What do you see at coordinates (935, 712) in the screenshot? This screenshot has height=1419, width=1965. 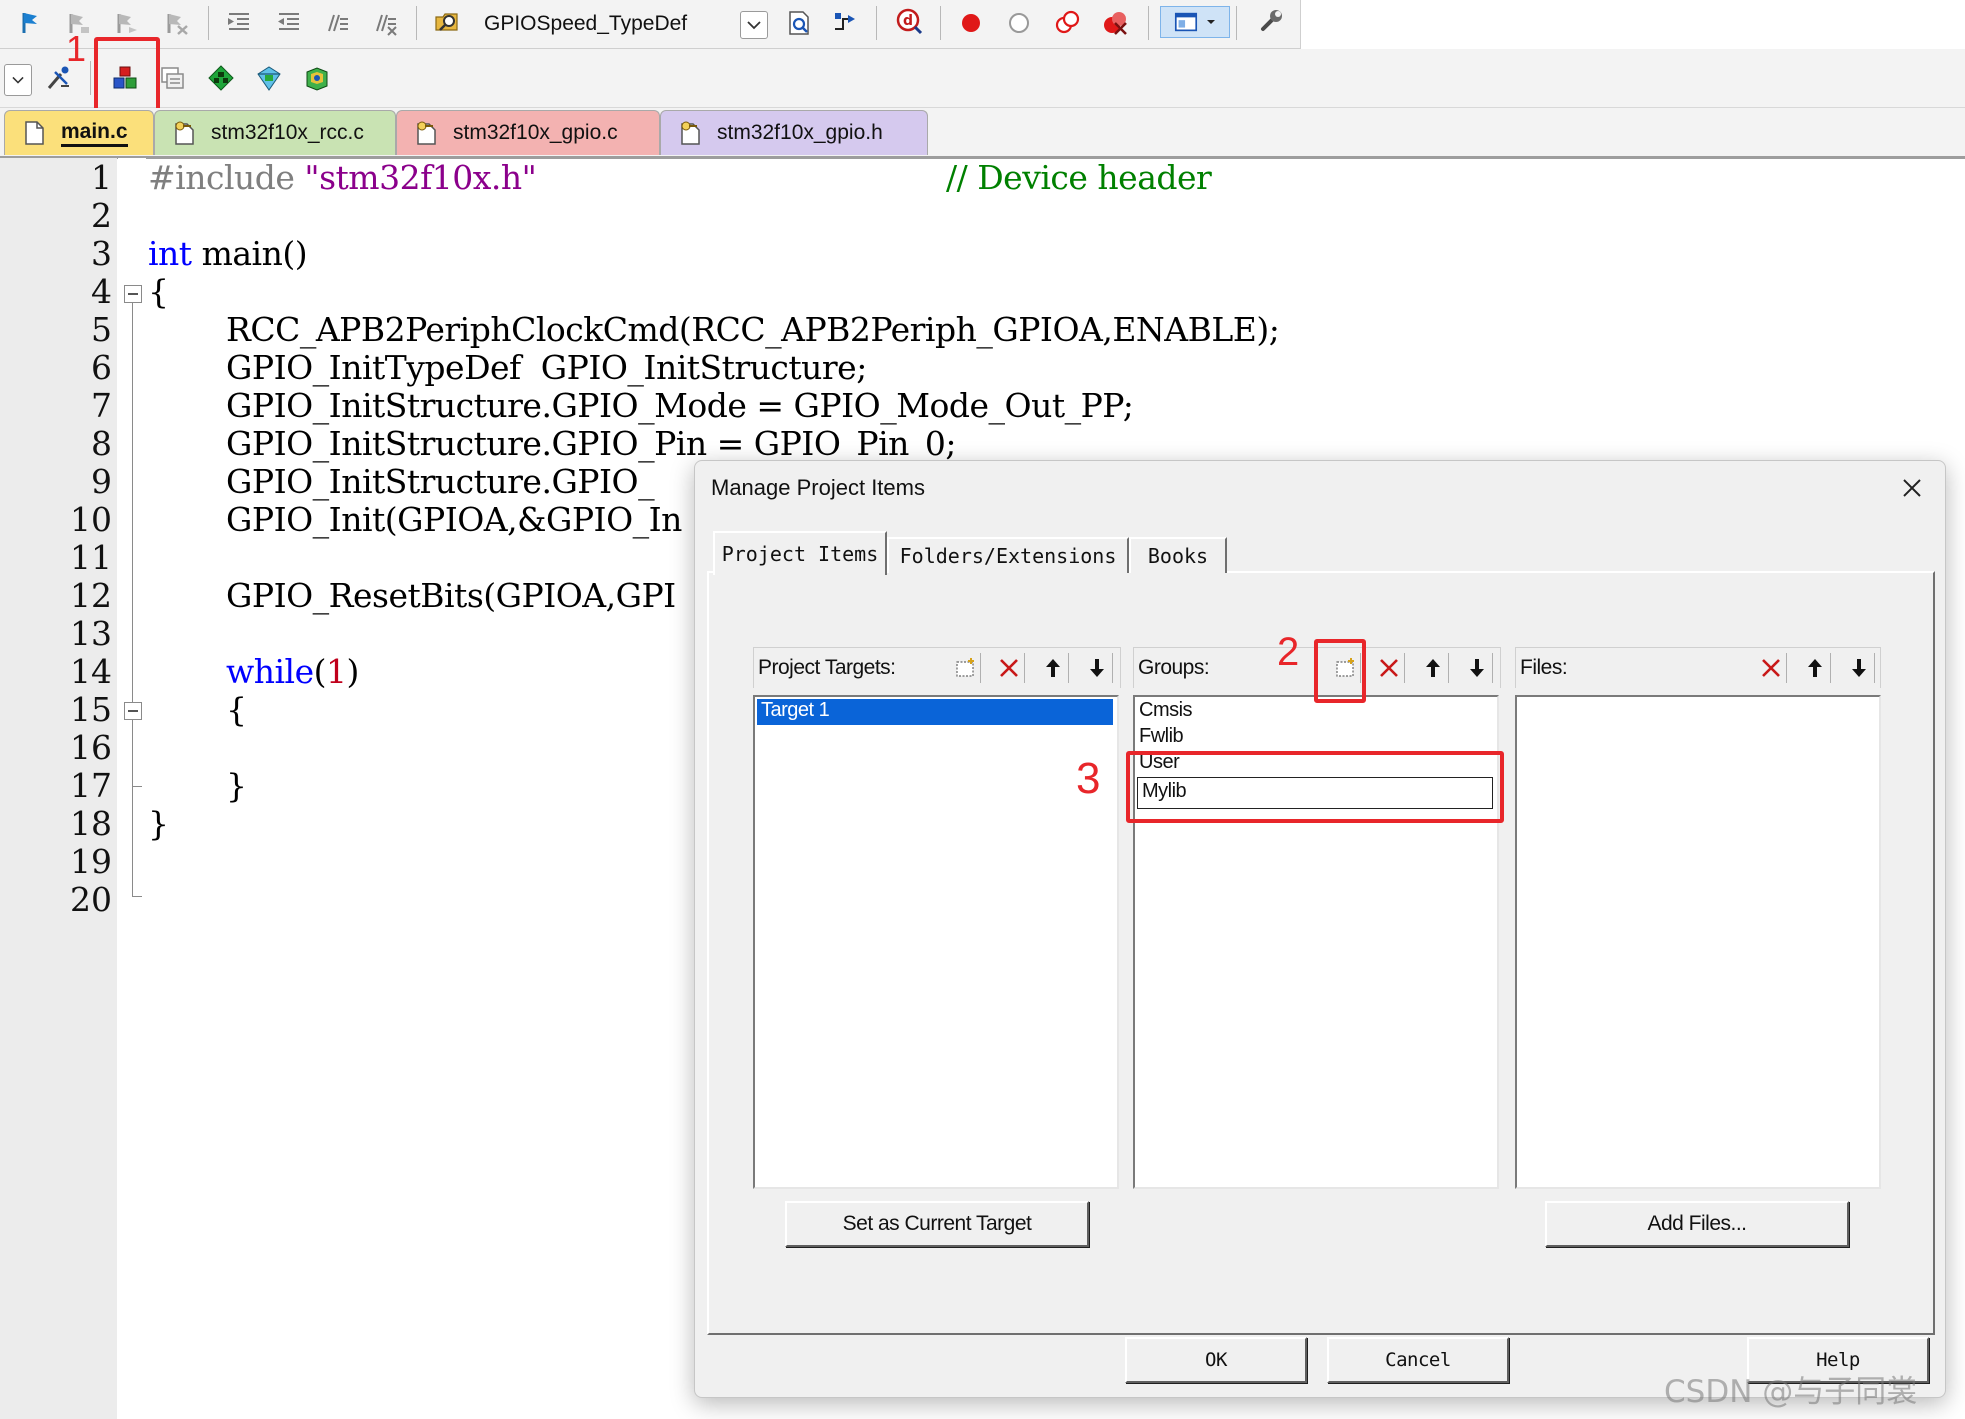 I see `list-item: Target 1` at bounding box center [935, 712].